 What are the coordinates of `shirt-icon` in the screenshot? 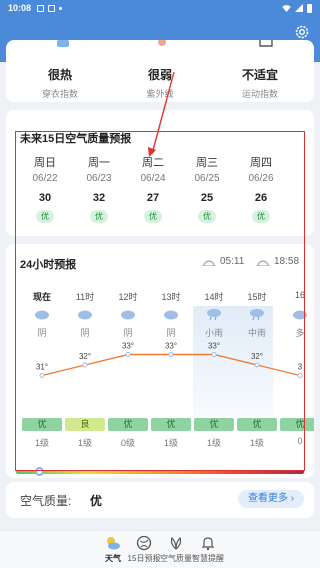 It's located at (63, 43).